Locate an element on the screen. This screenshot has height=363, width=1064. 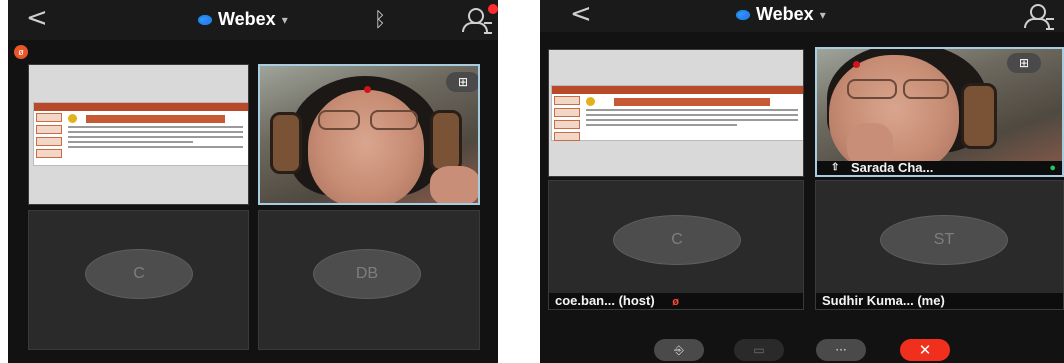
participant-tile-c: C is located at coordinates (138, 280).